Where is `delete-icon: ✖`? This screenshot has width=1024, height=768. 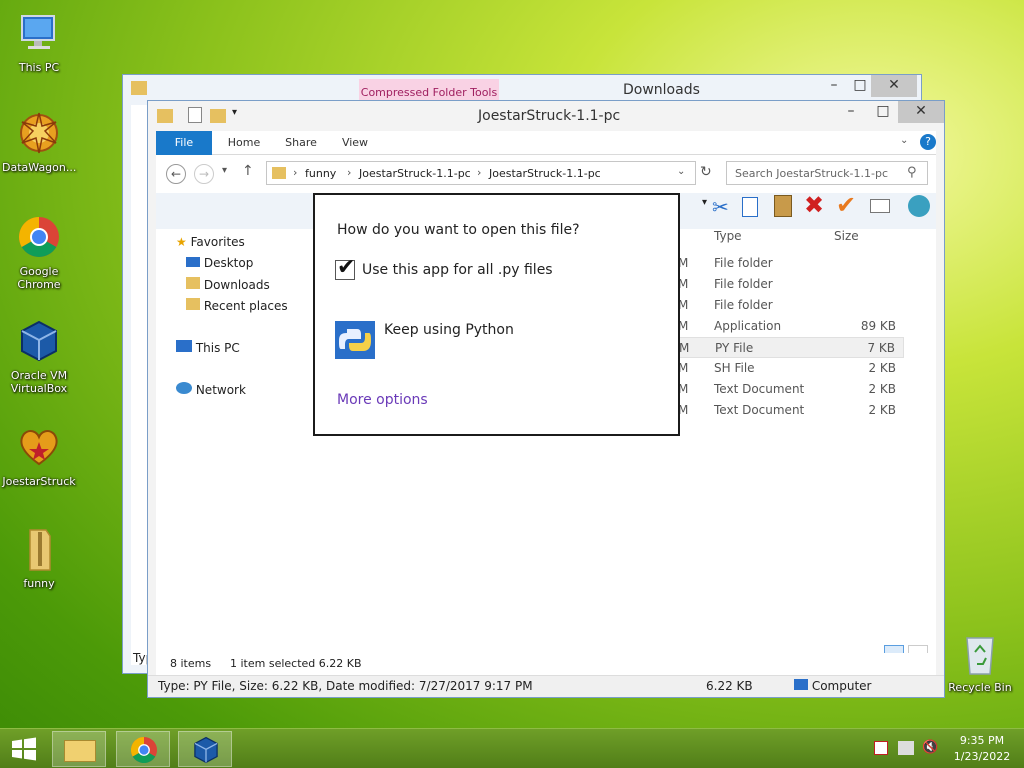 delete-icon: ✖ is located at coordinates (814, 205).